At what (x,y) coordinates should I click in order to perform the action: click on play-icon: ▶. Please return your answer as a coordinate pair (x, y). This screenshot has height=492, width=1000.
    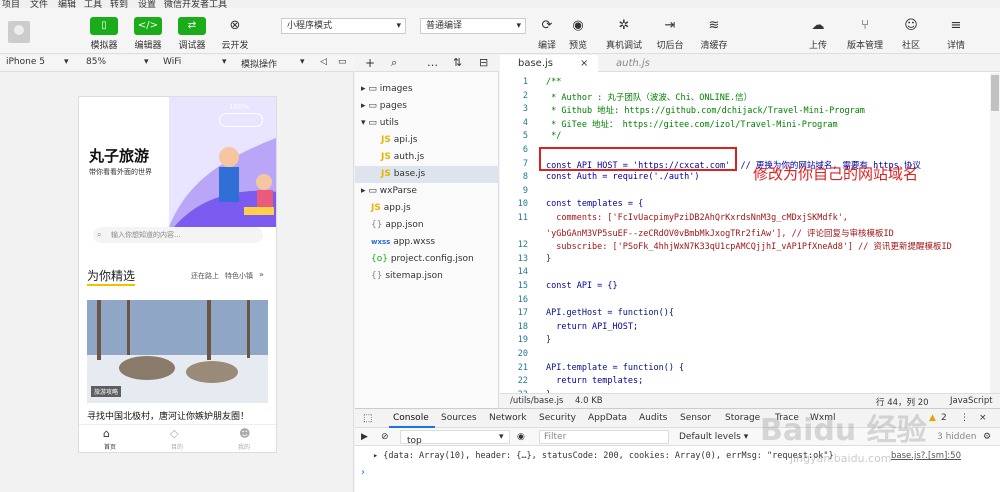
    Looking at the image, I should click on (364, 437).